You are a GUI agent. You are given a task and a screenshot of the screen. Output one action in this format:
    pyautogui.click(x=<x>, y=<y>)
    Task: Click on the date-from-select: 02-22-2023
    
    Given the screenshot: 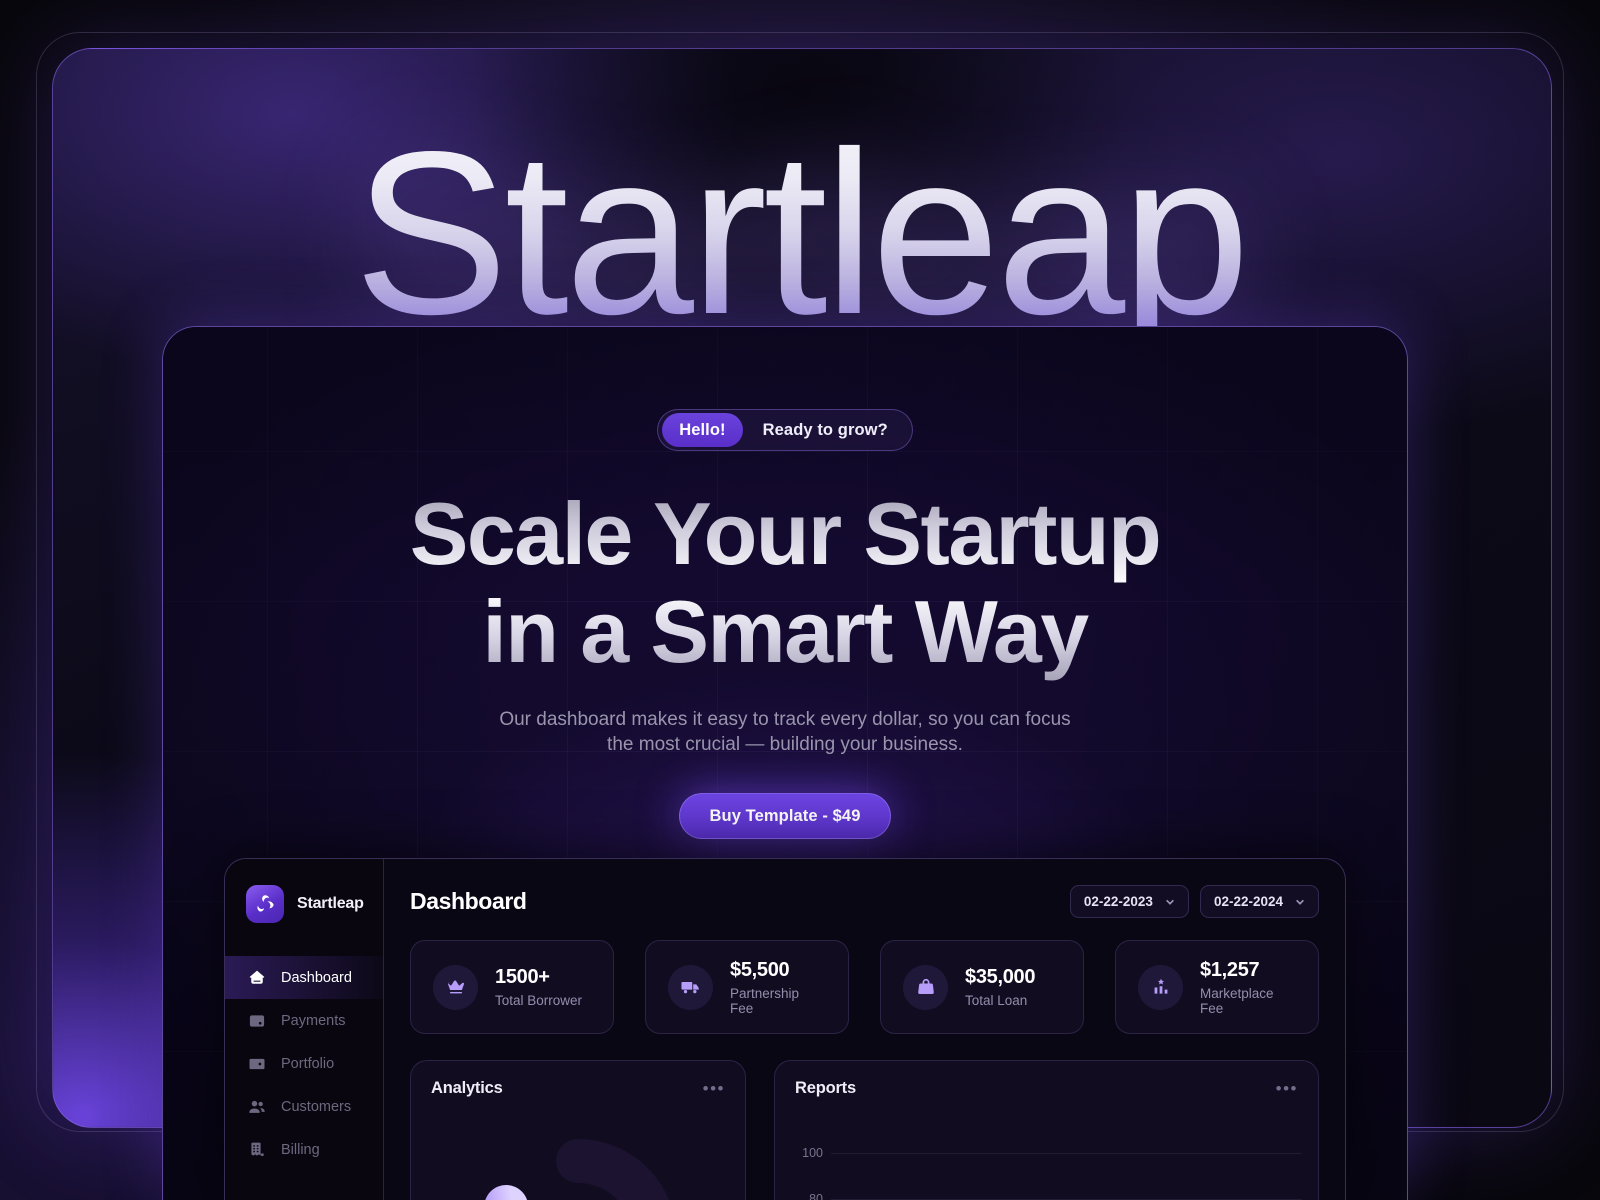 What is the action you would take?
    pyautogui.click(x=1129, y=901)
    